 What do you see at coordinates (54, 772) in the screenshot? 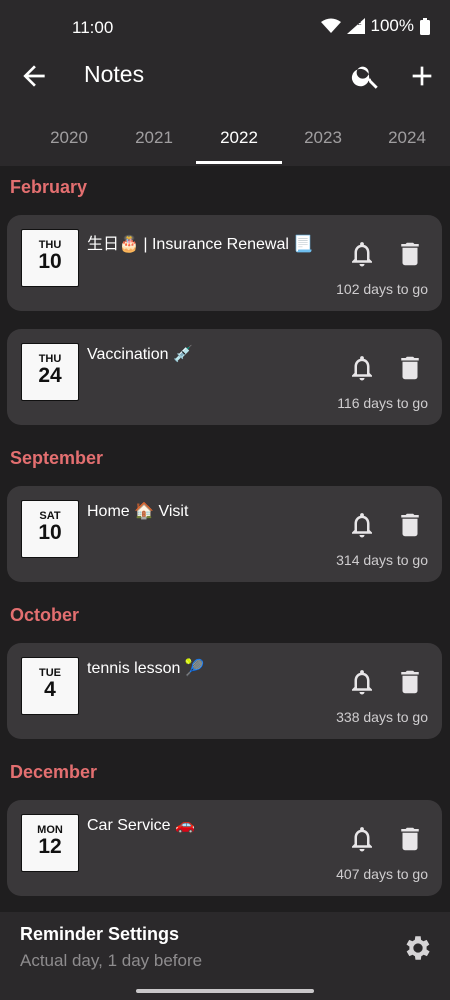
I see `month-header-december: December` at bounding box center [54, 772].